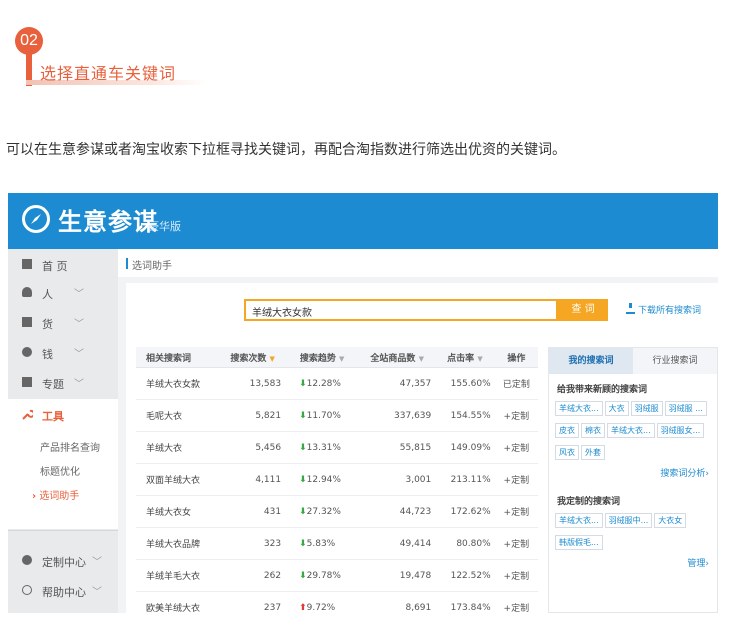 The image size is (750, 631). I want to click on search-count-cell: 13,583, so click(253, 383).